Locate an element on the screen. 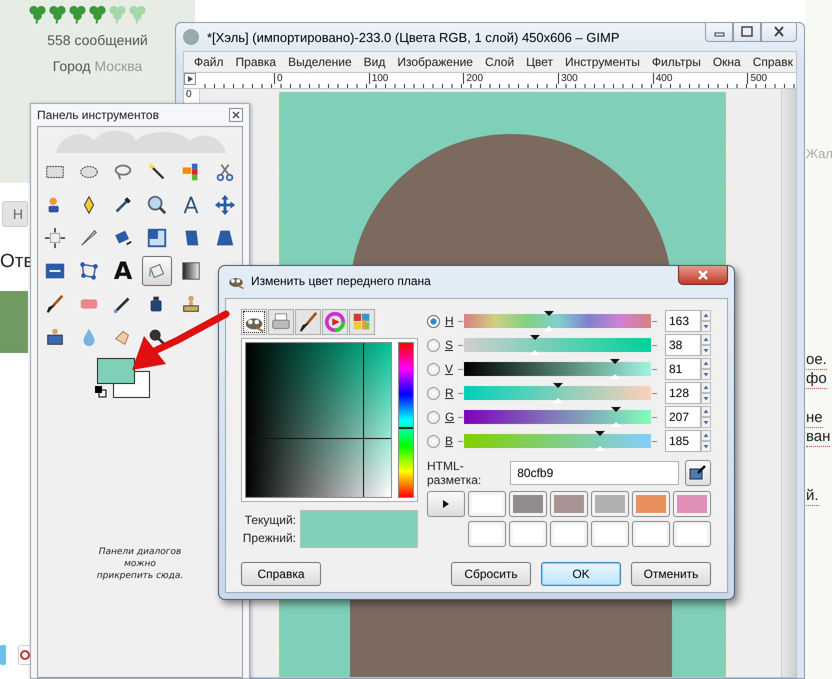  channel-label: B is located at coordinates (449, 441).